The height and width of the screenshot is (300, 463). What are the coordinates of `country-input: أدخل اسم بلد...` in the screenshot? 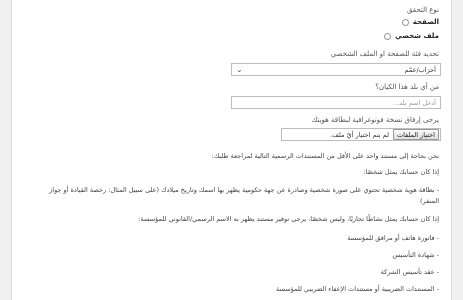 It's located at (336, 102).